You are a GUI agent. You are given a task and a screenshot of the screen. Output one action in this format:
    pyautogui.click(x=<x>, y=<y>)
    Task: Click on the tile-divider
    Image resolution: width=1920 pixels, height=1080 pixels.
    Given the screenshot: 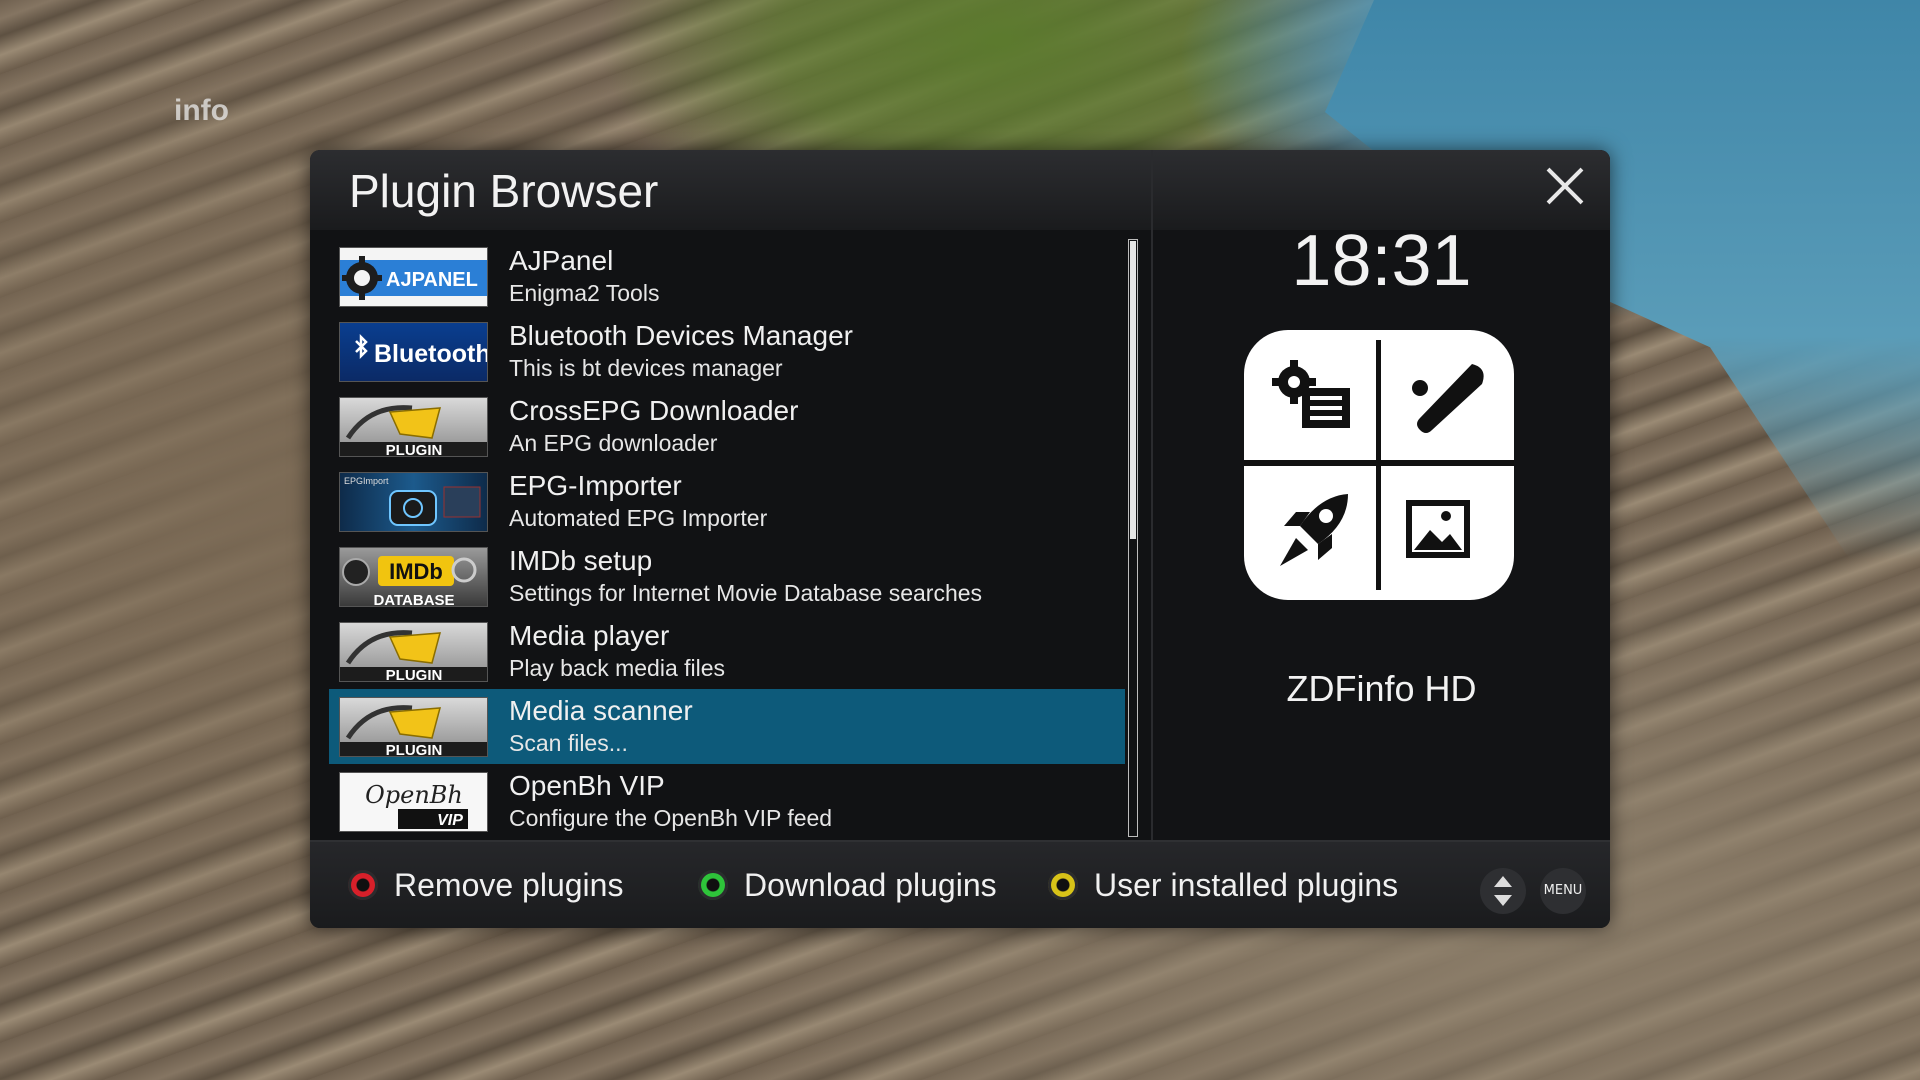 What is the action you would take?
    pyautogui.click(x=1378, y=465)
    